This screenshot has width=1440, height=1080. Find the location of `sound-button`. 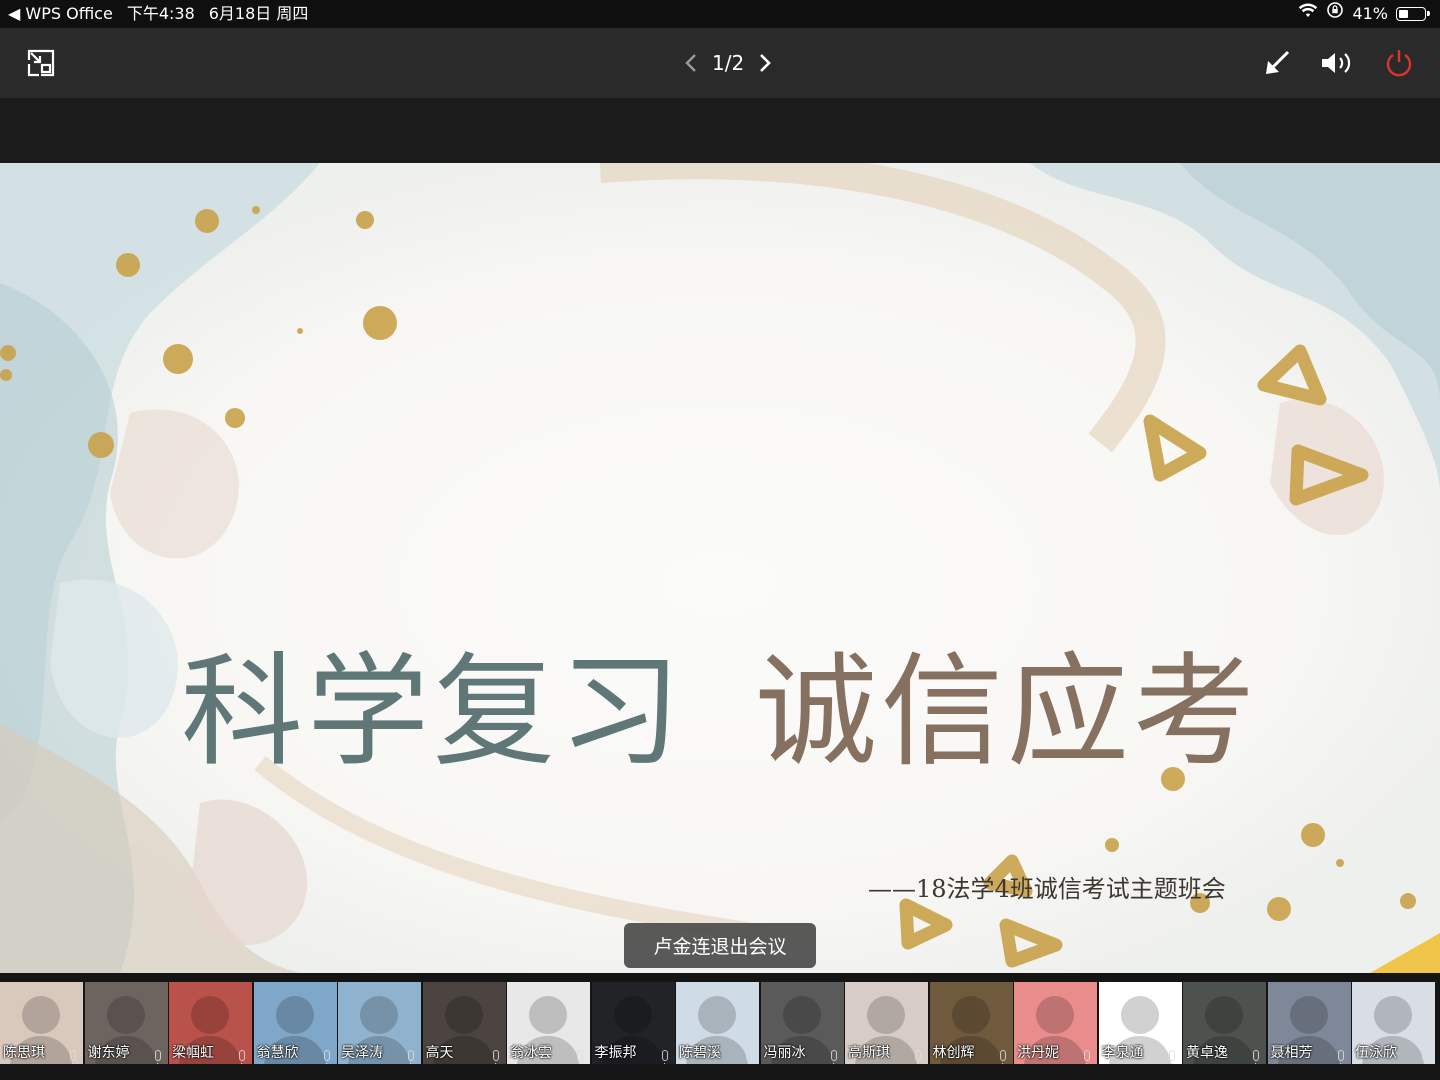

sound-button is located at coordinates (1337, 63).